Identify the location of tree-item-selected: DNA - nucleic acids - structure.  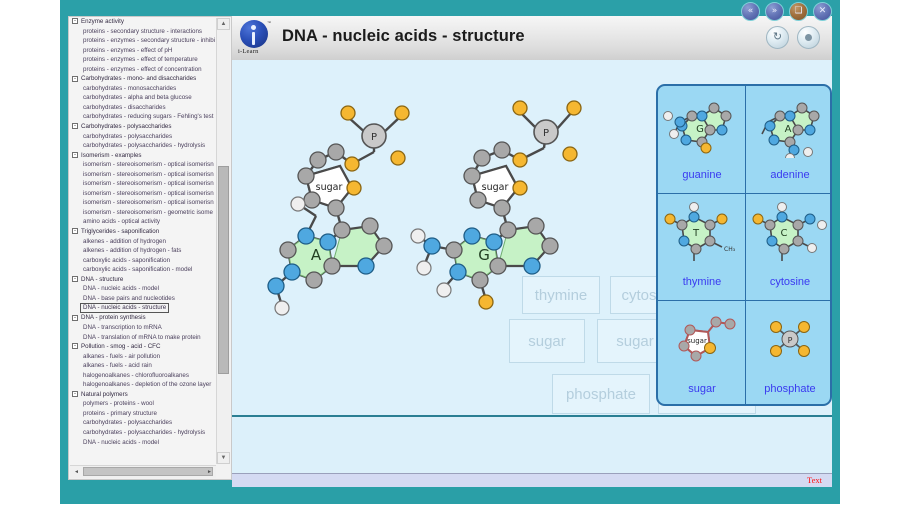
(125, 308).